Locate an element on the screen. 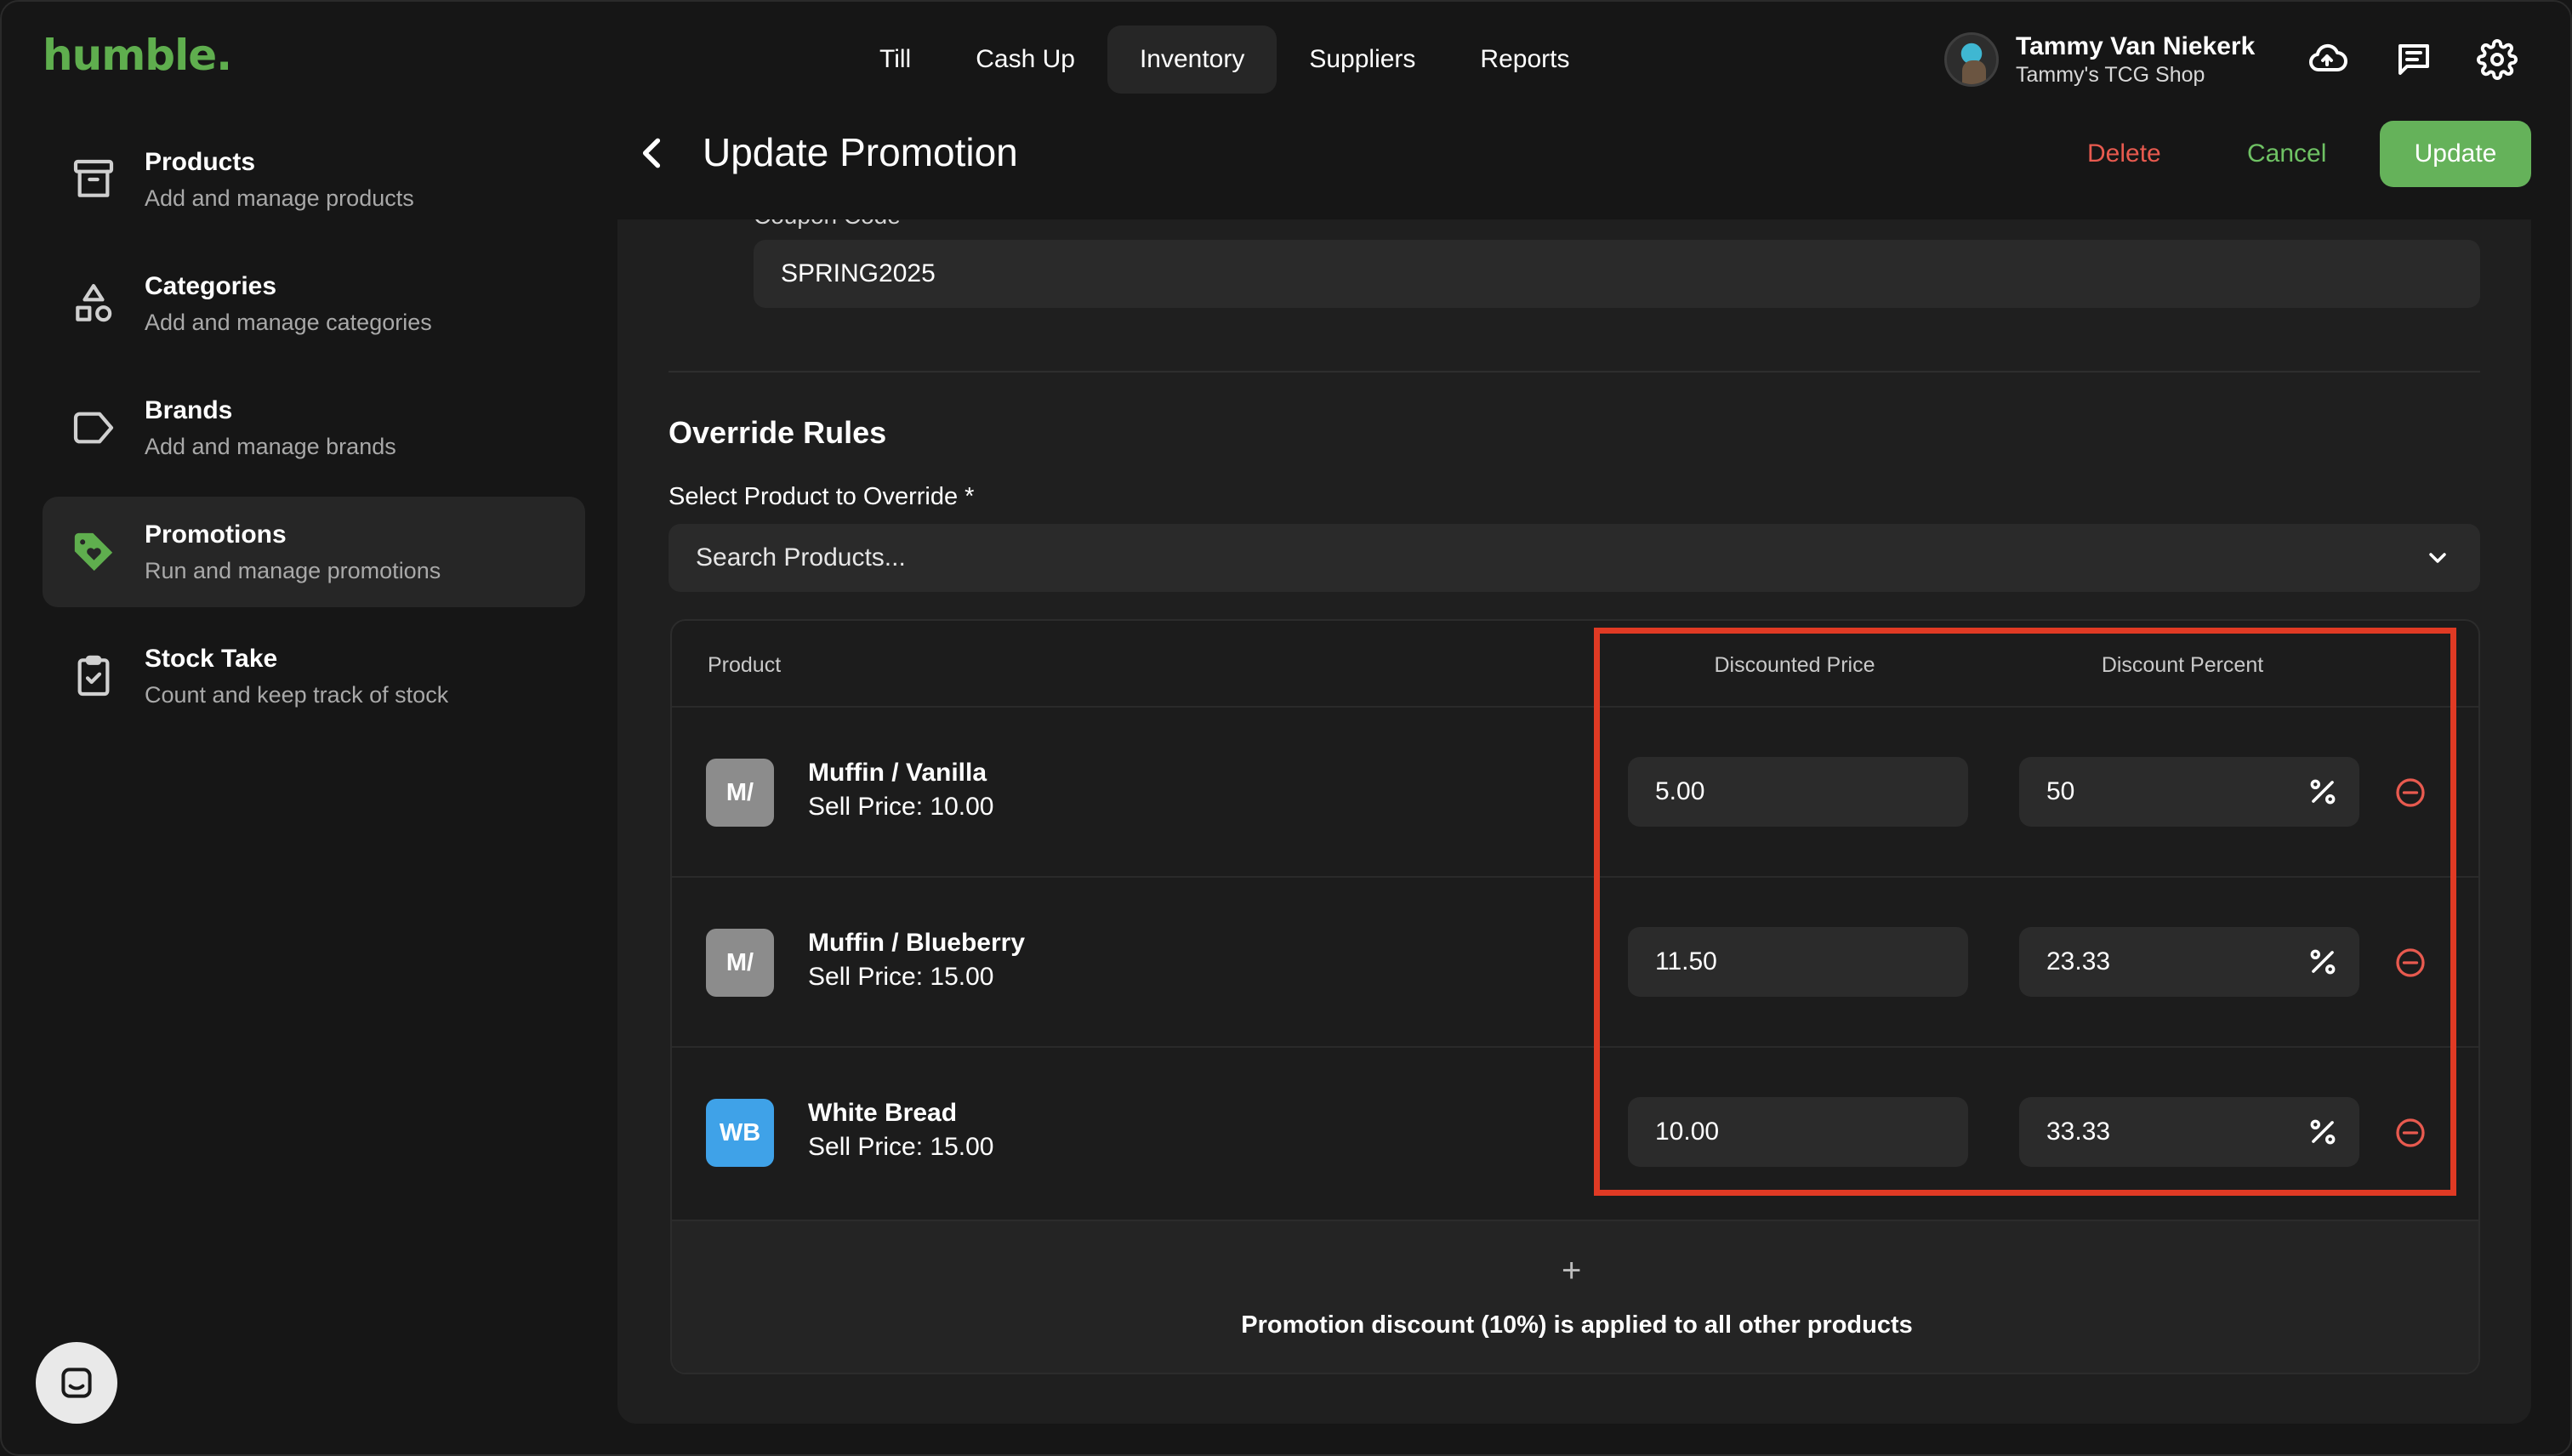 The width and height of the screenshot is (2572, 1456). nav-tab-cash-up: Cash Up is located at coordinates (1025, 60).